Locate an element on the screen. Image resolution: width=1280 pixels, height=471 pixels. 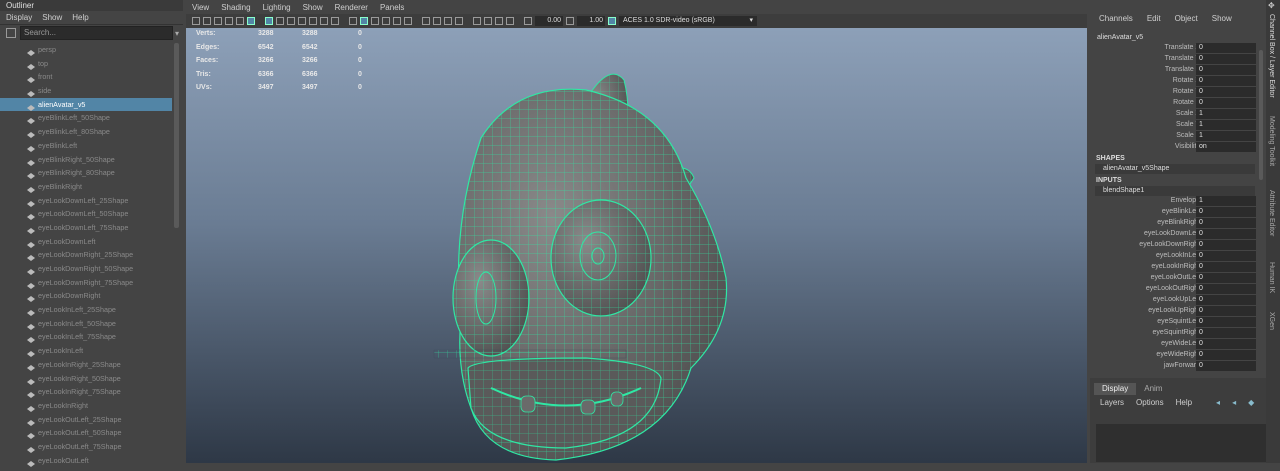
outliner-item: eyeLookOutLeft_25Shape is located at coordinates (86, 420).